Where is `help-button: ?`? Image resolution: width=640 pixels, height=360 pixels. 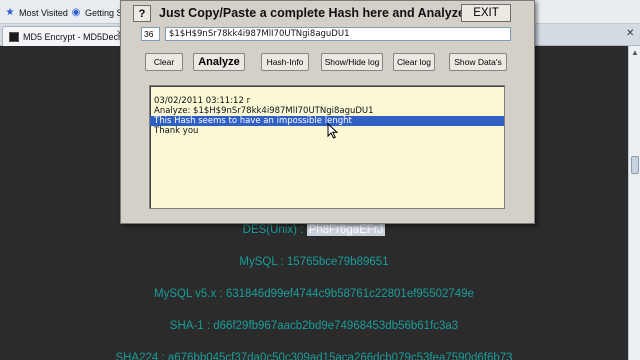 help-button: ? is located at coordinates (142, 13).